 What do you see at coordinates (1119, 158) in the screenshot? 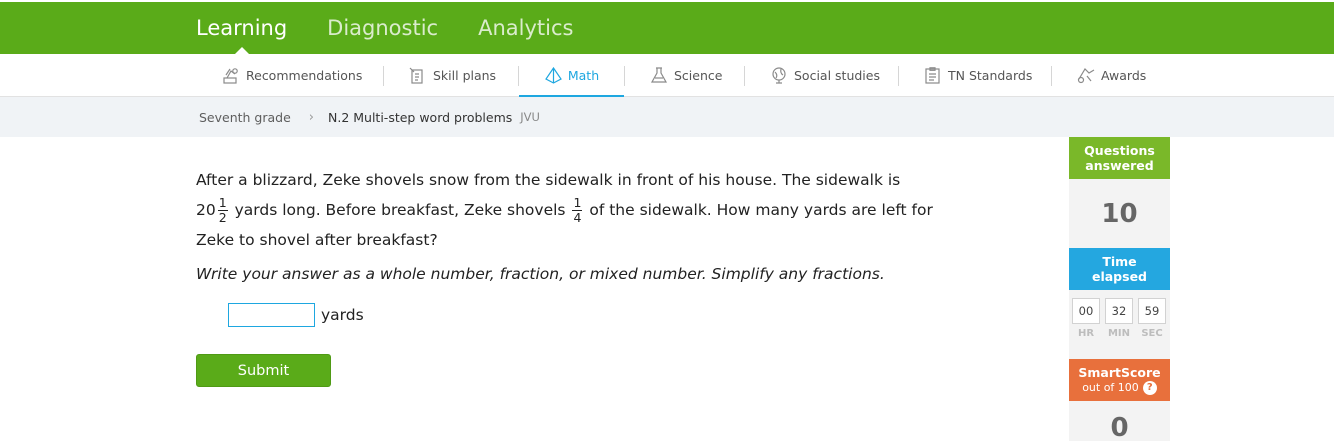
I see `questions-answered-header: Questions answered` at bounding box center [1119, 158].